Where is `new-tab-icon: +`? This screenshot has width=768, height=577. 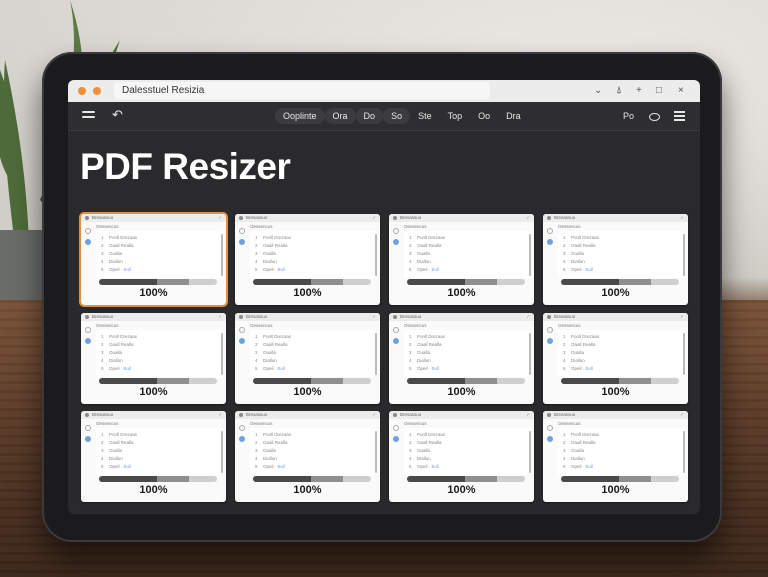 new-tab-icon: + is located at coordinates (639, 91).